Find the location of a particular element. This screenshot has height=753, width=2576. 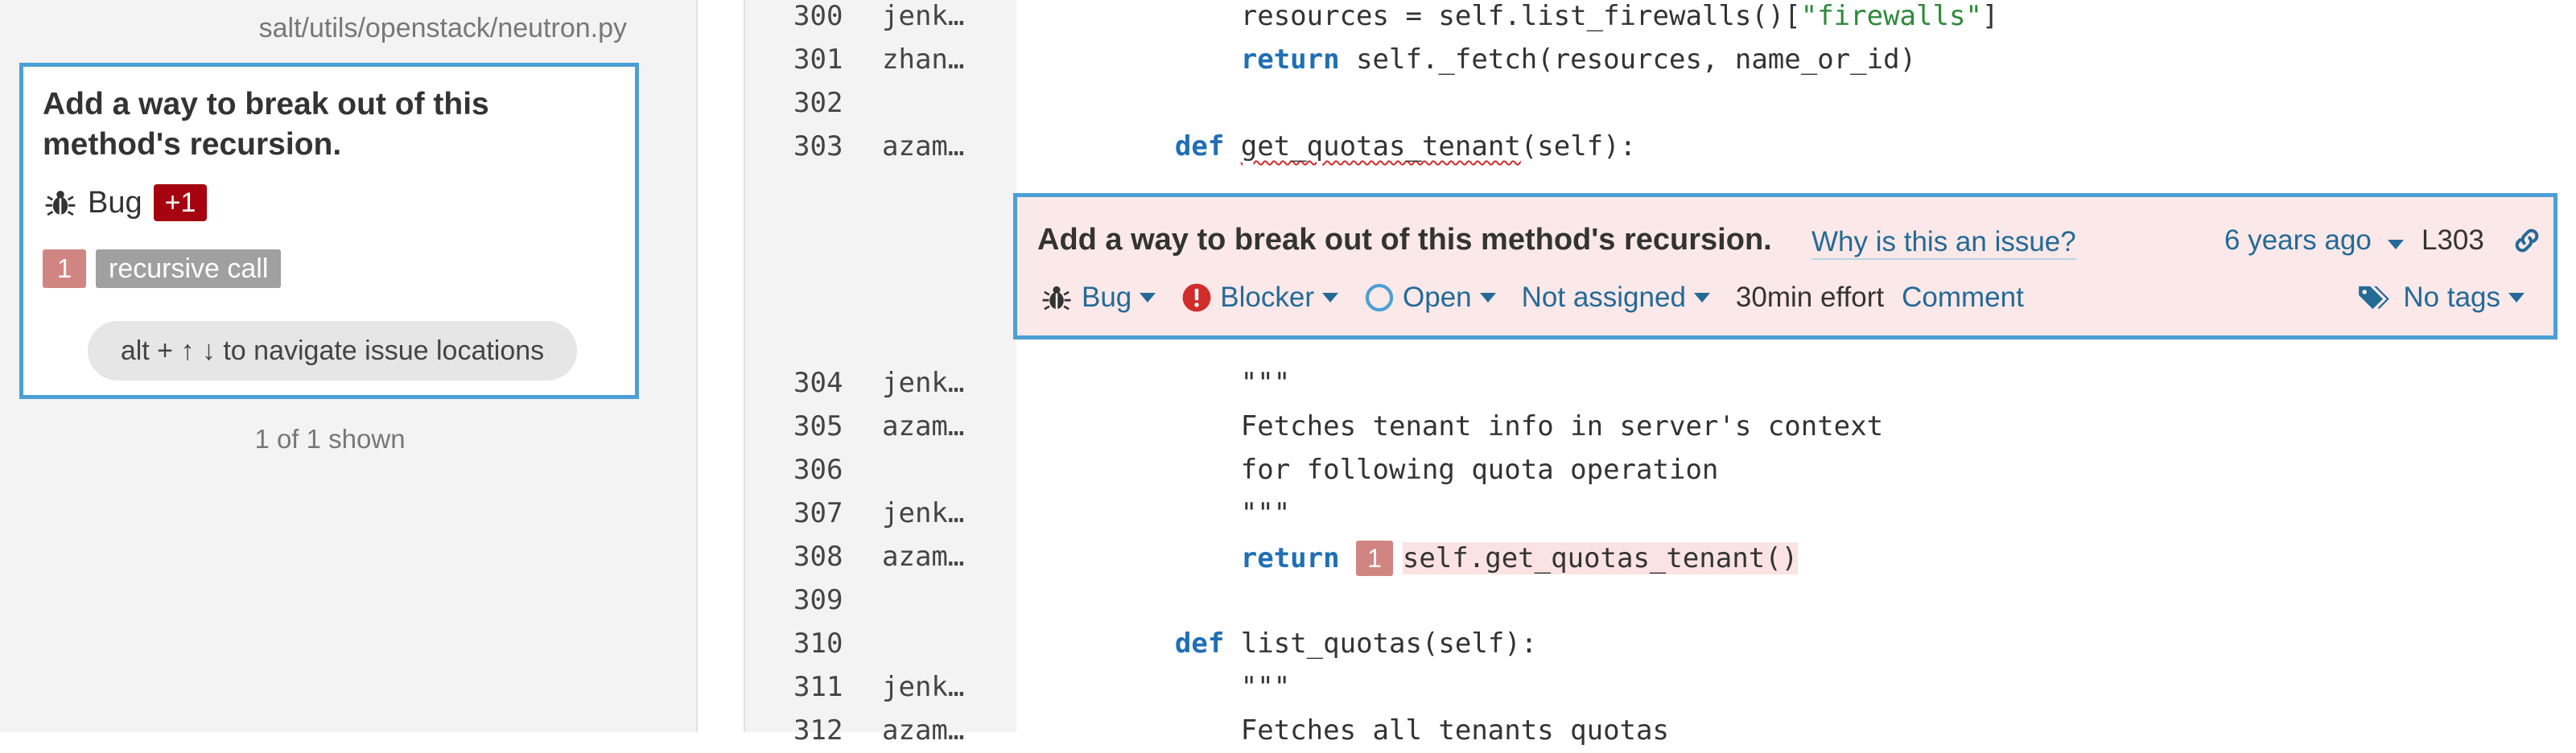

code-token: Fetches tenant info in server's context is located at coordinates (1496, 426).